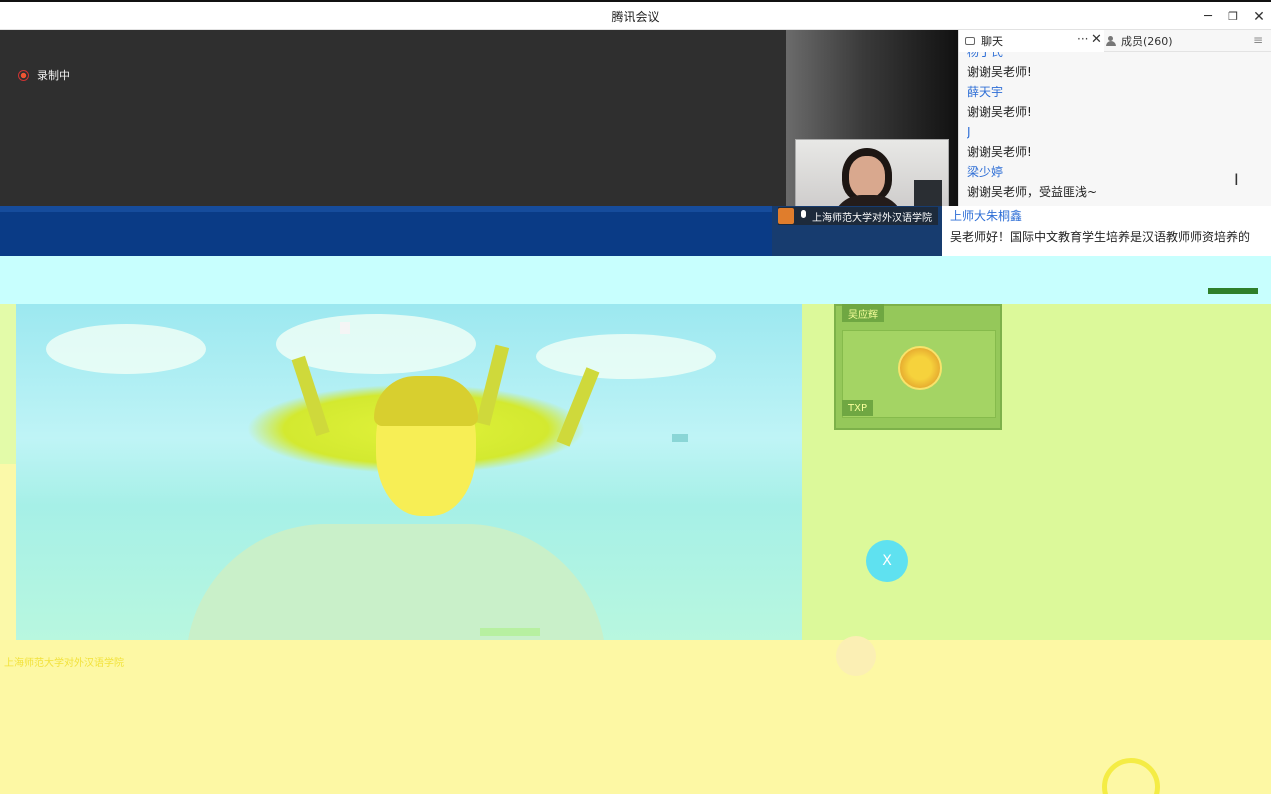 This screenshot has height=794, width=1271. Describe the element at coordinates (986, 216) in the screenshot. I see `shared-chat-sender: 上师大朱桐鑫` at that location.